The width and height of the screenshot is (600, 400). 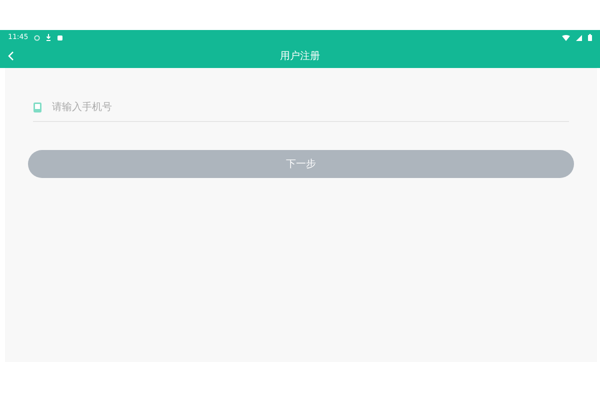 I want to click on sd-card-icon, so click(x=60, y=37).